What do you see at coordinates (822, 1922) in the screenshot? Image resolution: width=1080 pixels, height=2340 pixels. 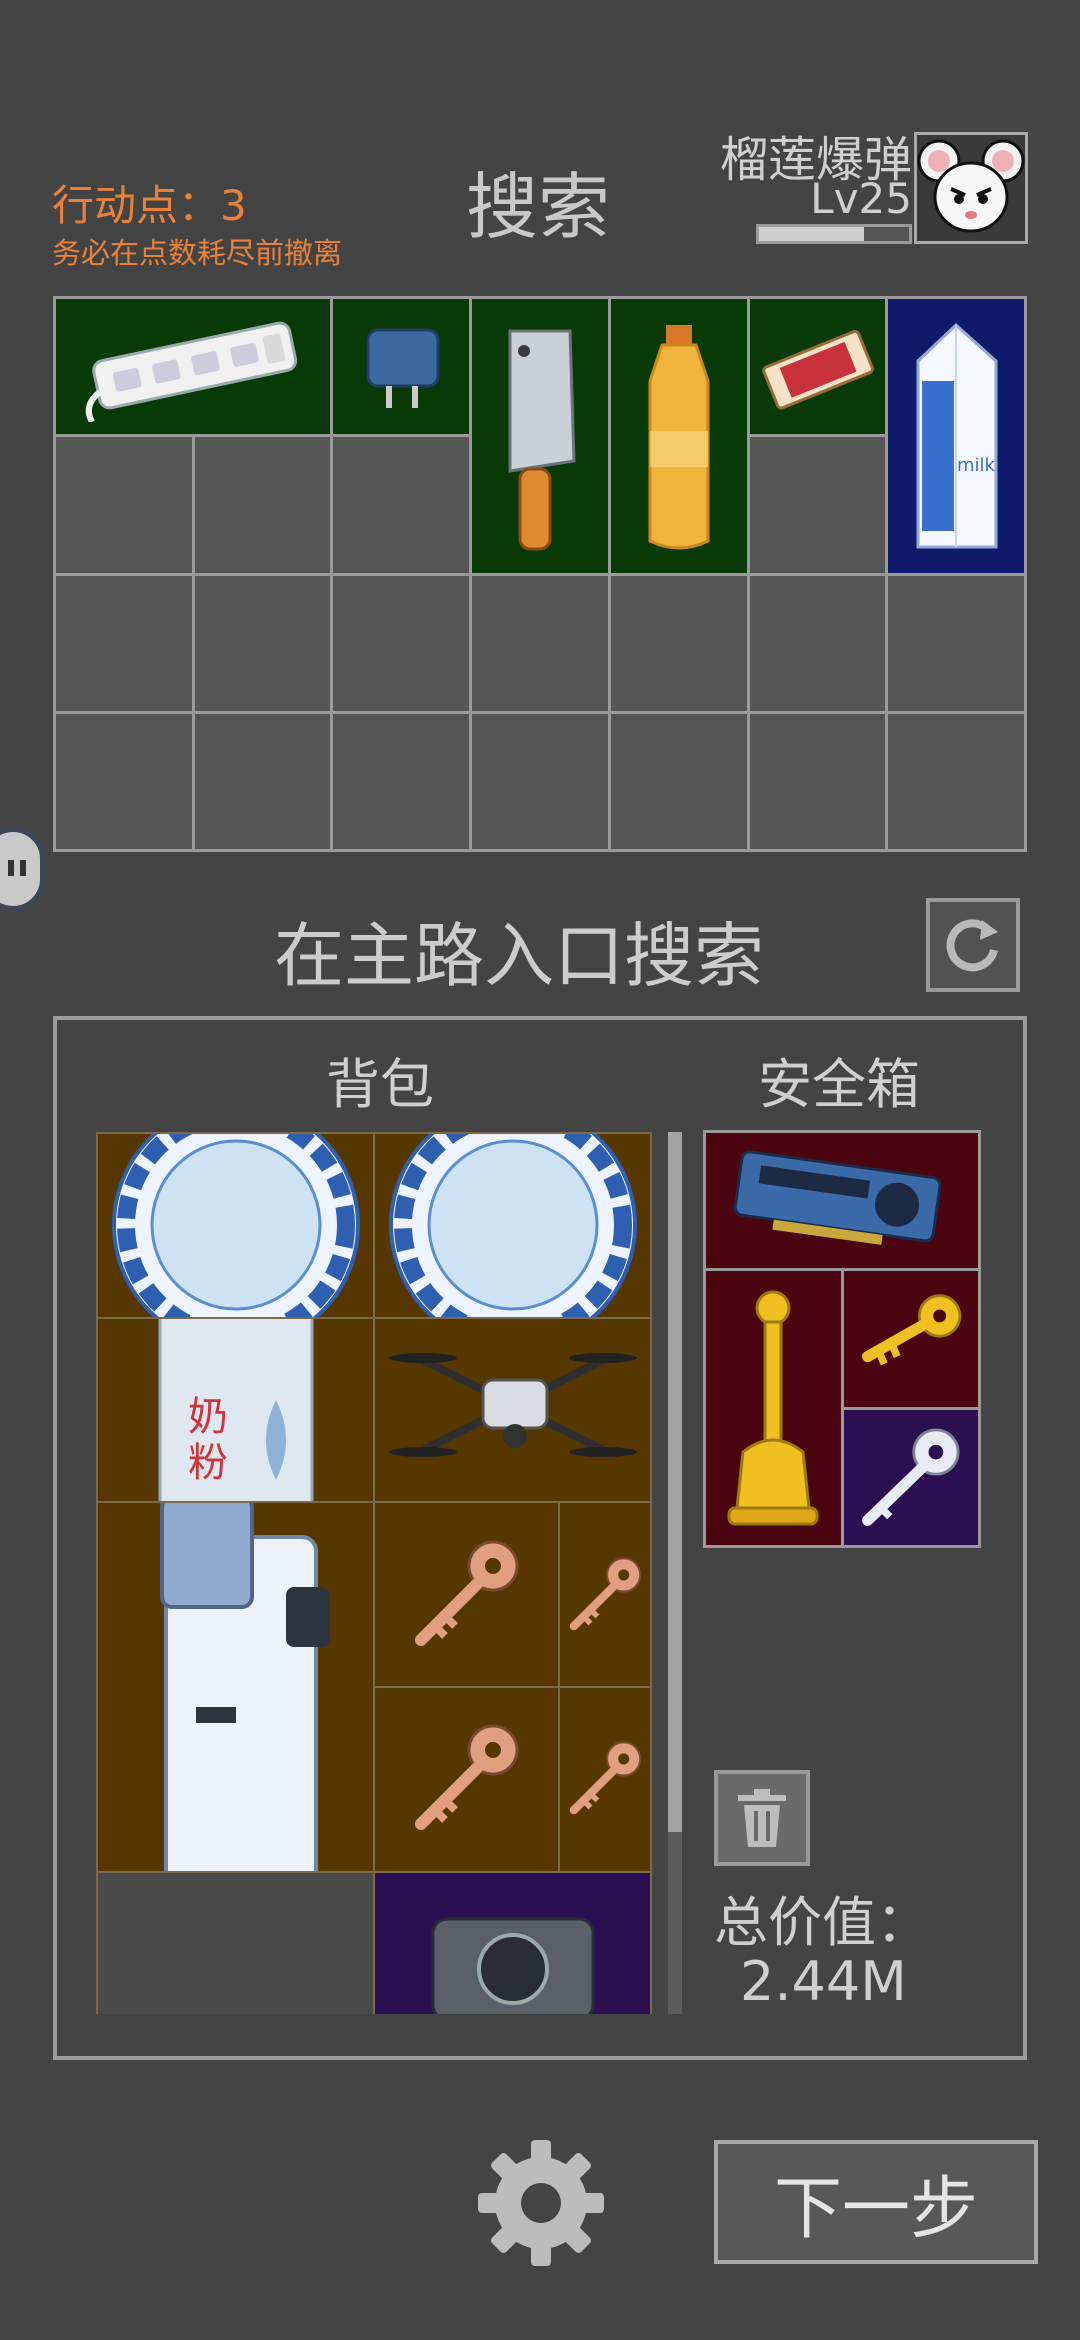 I see `total-value-label: 总价值：` at bounding box center [822, 1922].